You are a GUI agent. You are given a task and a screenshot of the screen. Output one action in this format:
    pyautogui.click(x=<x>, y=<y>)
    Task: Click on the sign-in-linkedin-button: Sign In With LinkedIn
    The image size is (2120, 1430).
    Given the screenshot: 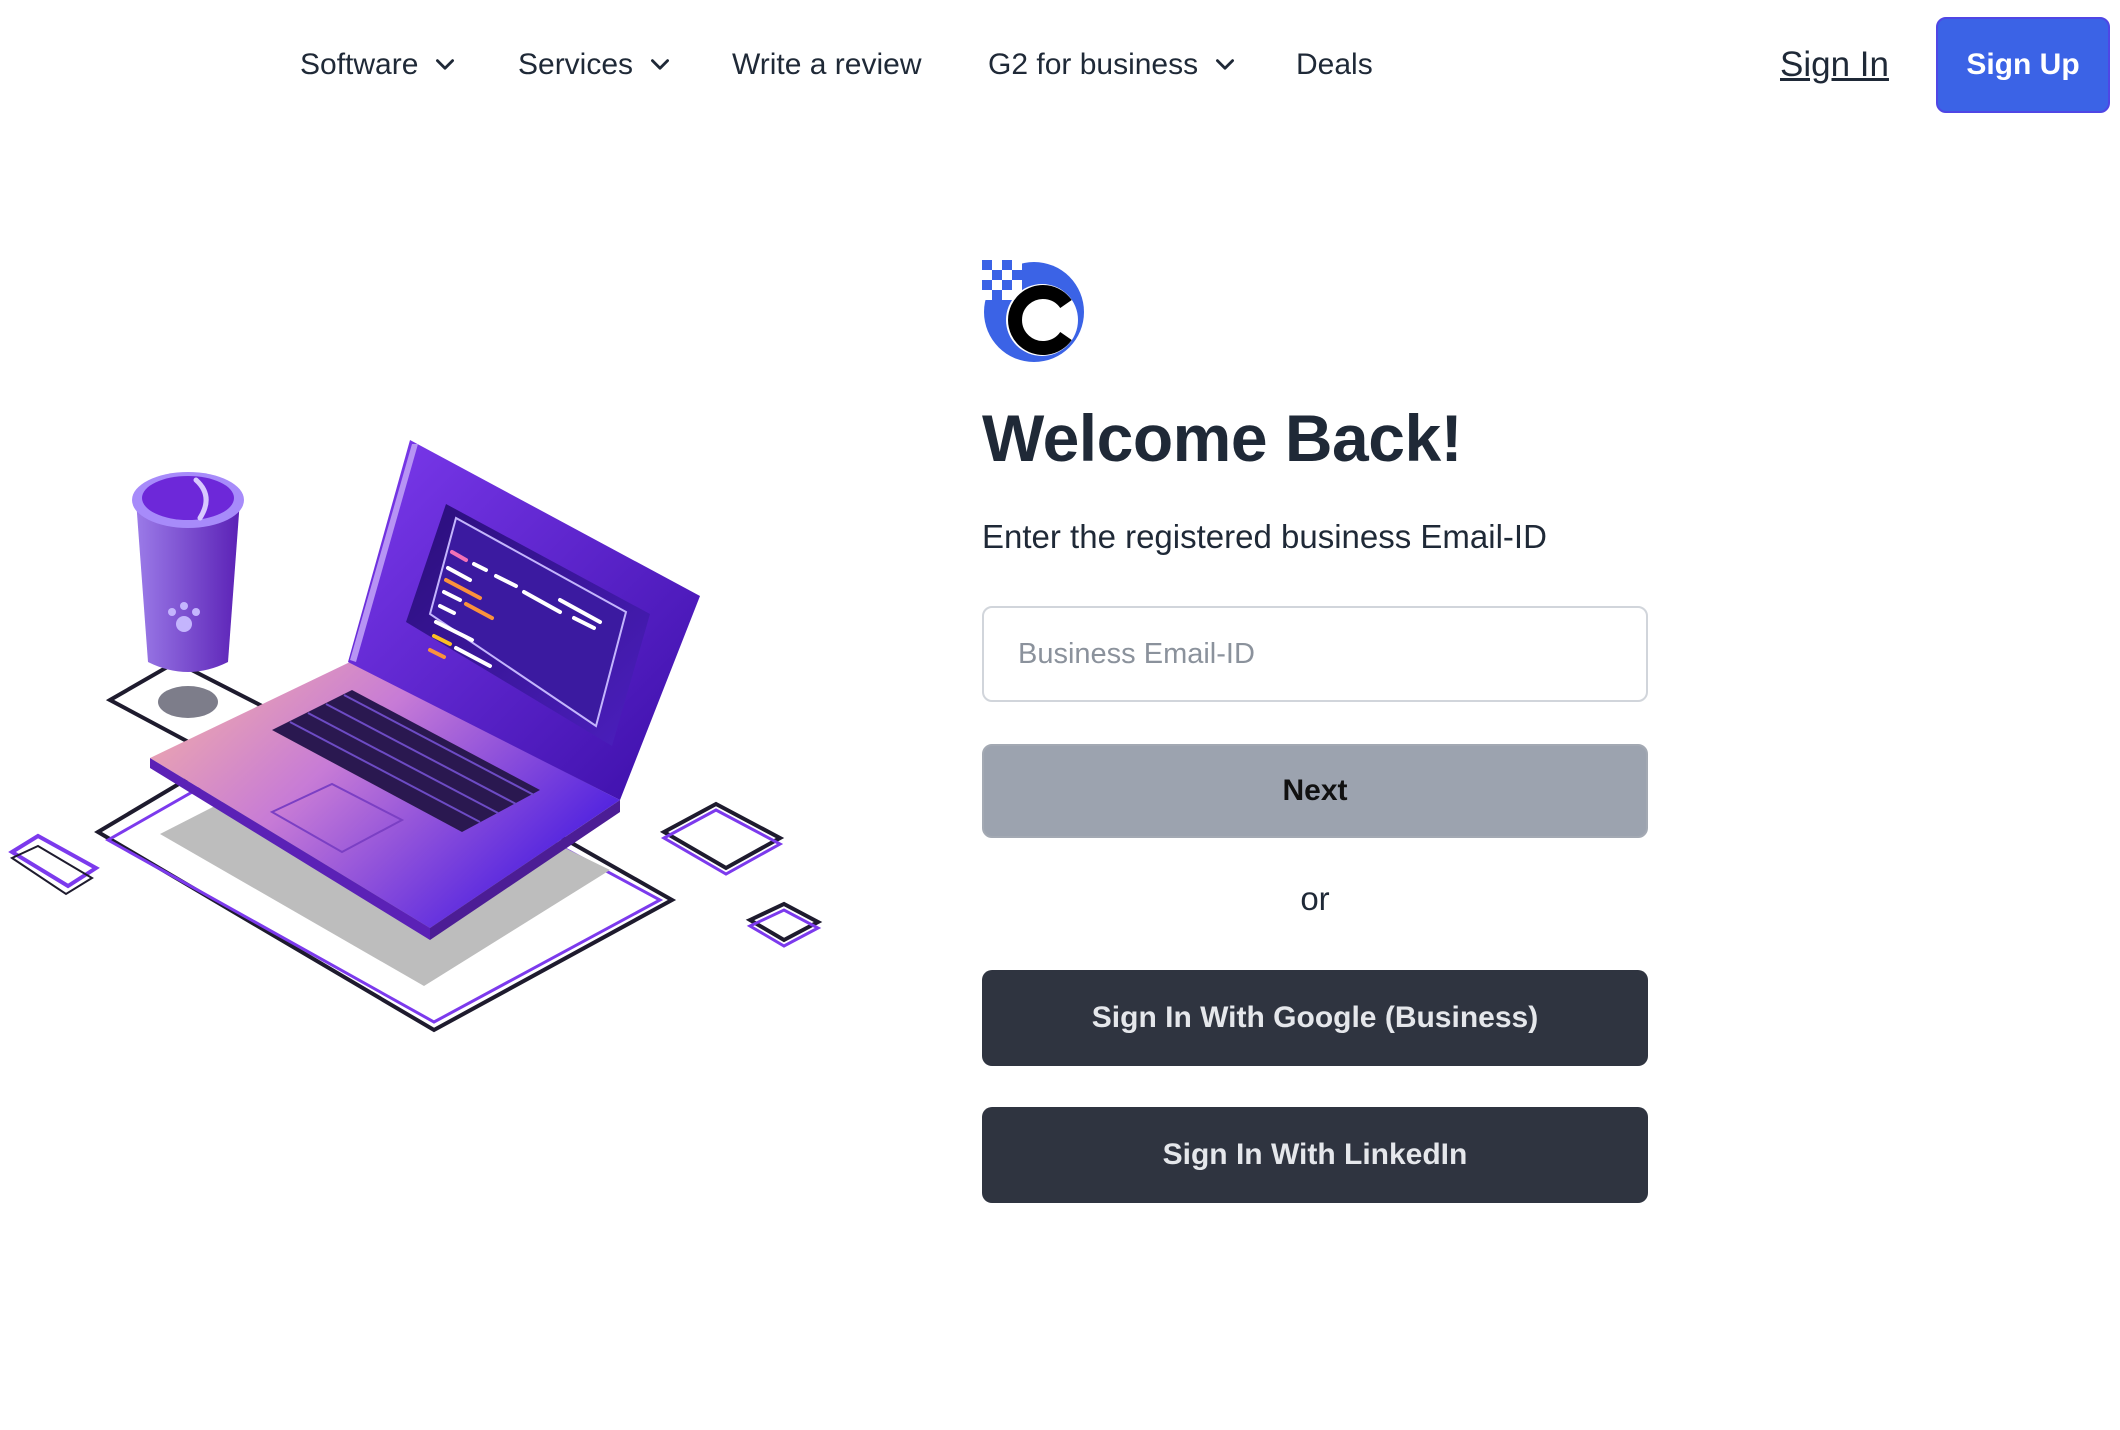 What is the action you would take?
    pyautogui.click(x=1315, y=1155)
    